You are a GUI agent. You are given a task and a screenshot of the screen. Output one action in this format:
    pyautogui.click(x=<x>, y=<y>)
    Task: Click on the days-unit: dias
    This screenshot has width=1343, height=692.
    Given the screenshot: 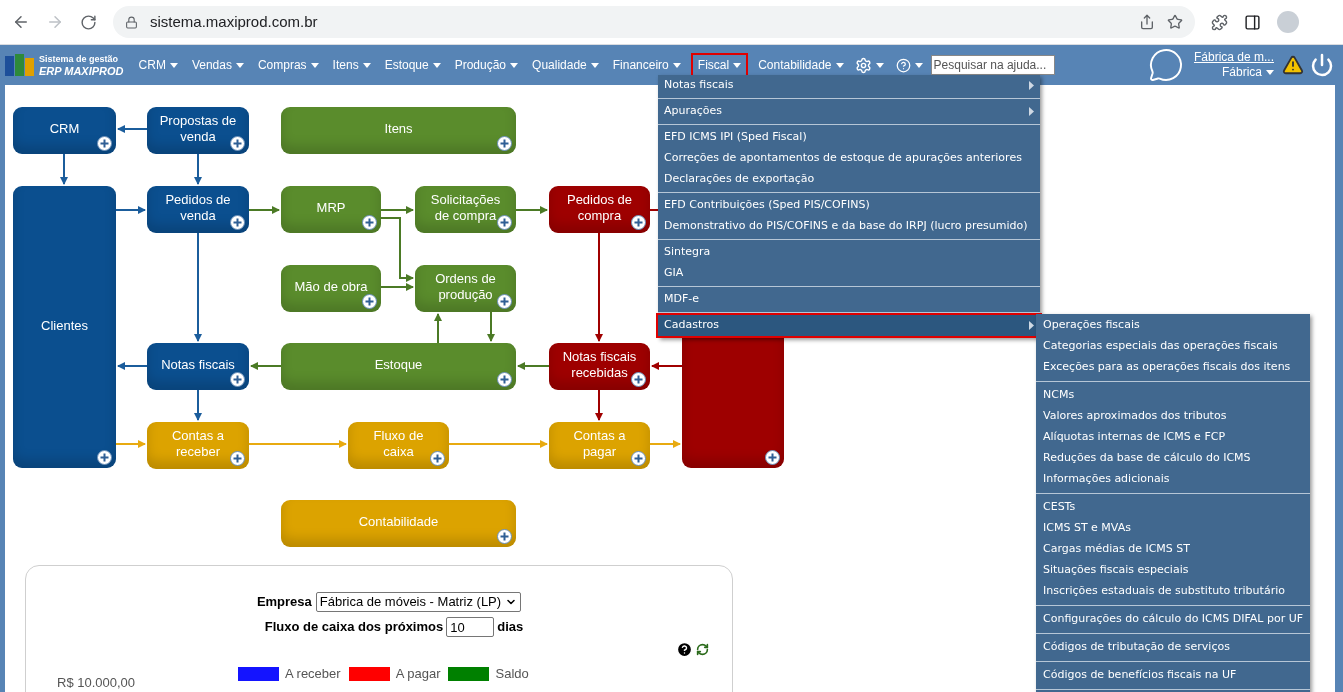 What is the action you would take?
    pyautogui.click(x=510, y=627)
    